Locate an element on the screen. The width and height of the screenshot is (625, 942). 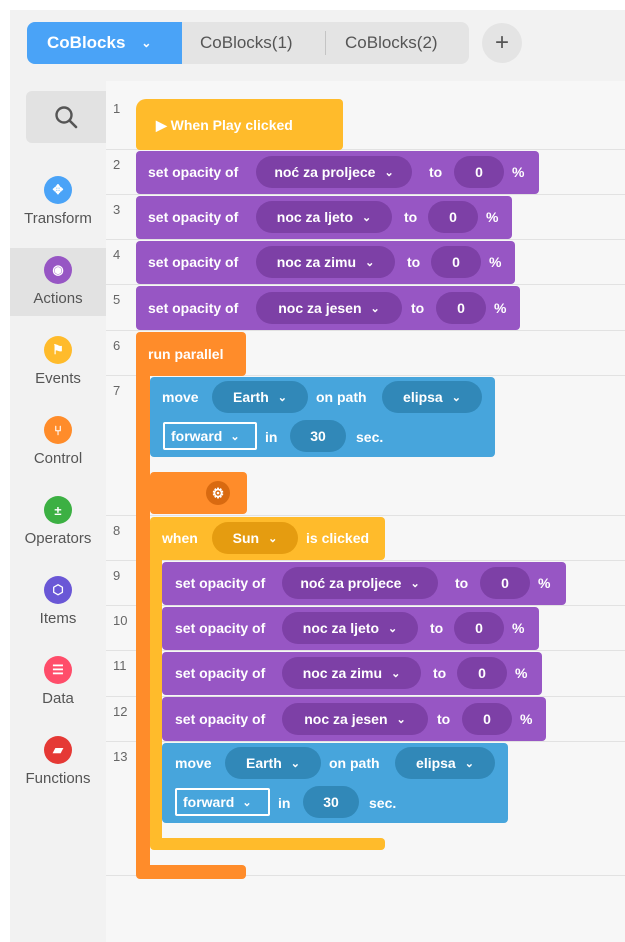
when-play-clicked-block: ▶ When Play clicked is located at coordinates (239, 124).